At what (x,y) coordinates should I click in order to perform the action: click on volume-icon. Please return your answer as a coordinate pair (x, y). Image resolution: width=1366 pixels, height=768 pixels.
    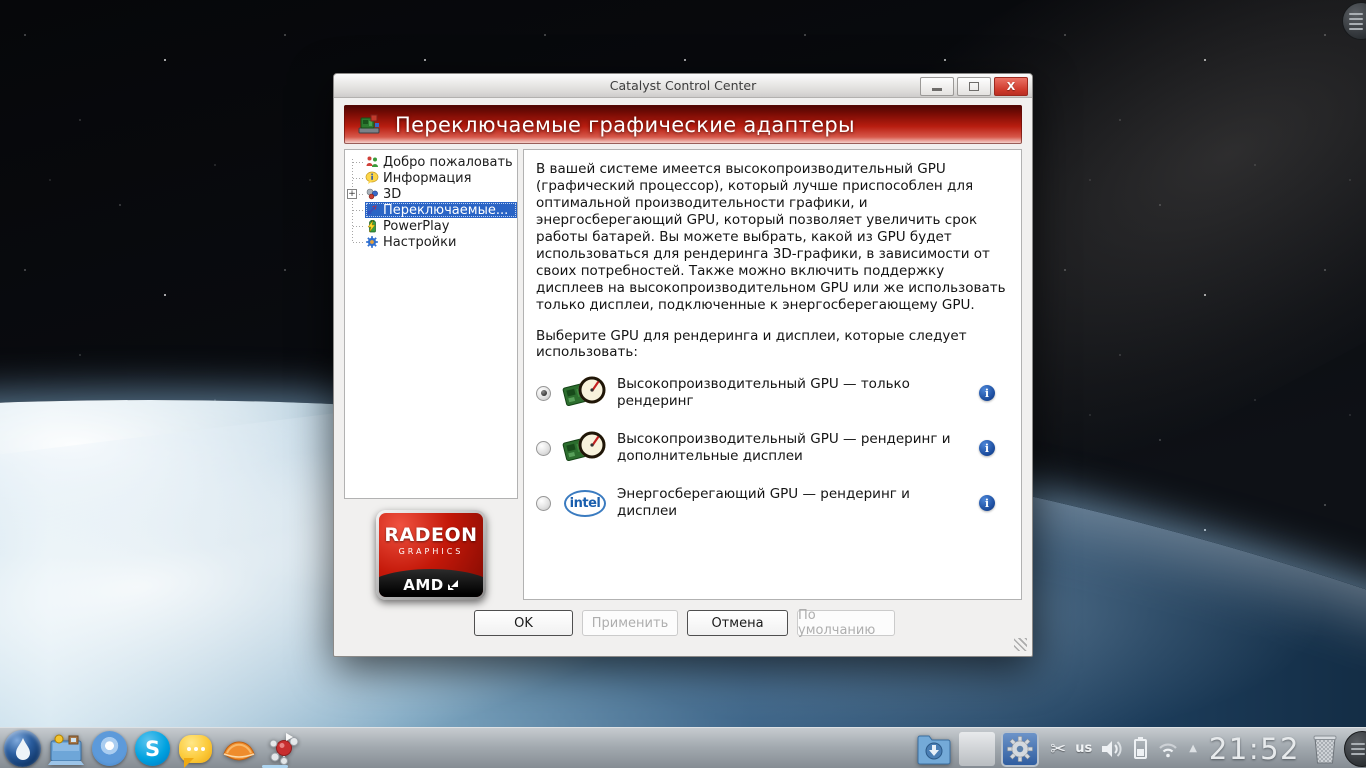
    Looking at the image, I should click on (1113, 749).